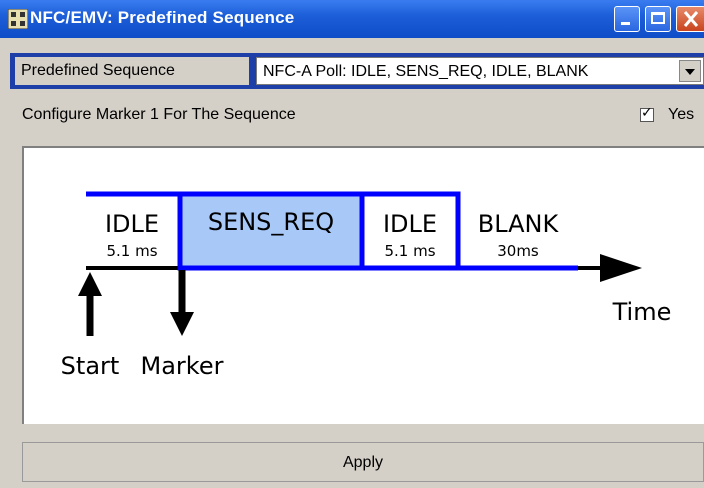 This screenshot has height=488, width=704. What do you see at coordinates (658, 19) in the screenshot?
I see `maximize-button` at bounding box center [658, 19].